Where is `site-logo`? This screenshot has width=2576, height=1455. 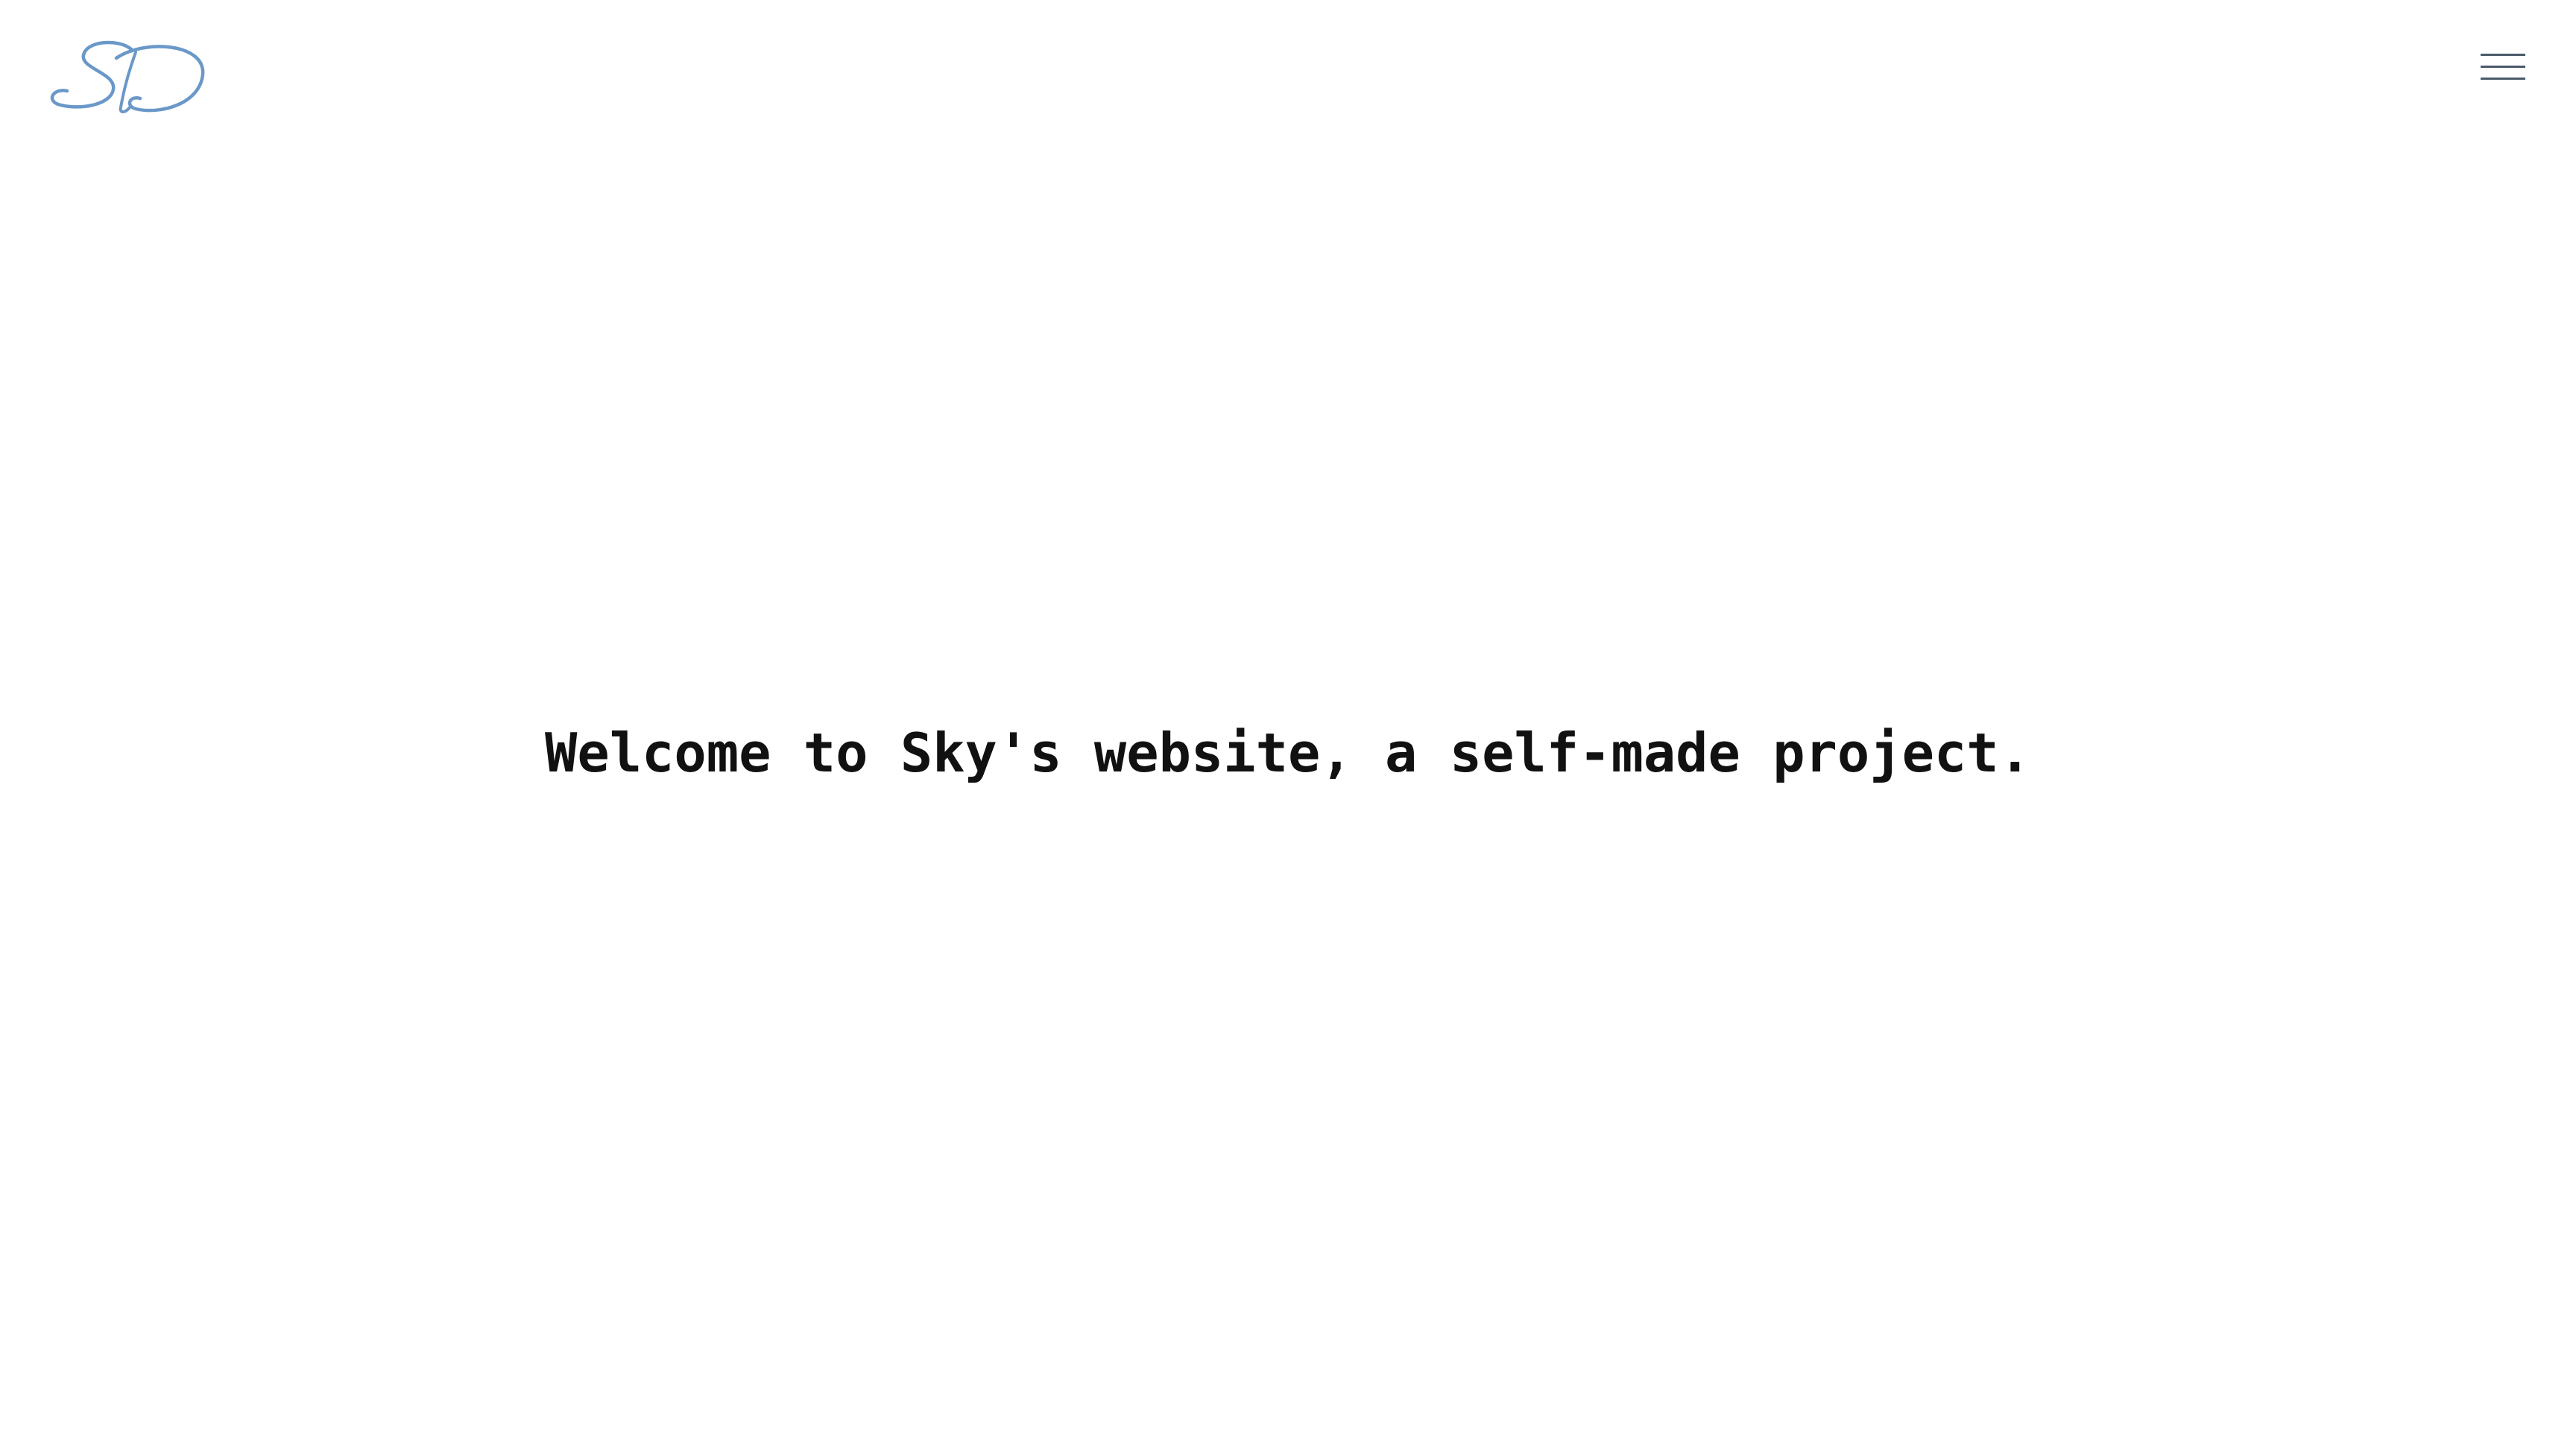 site-logo is located at coordinates (130, 77).